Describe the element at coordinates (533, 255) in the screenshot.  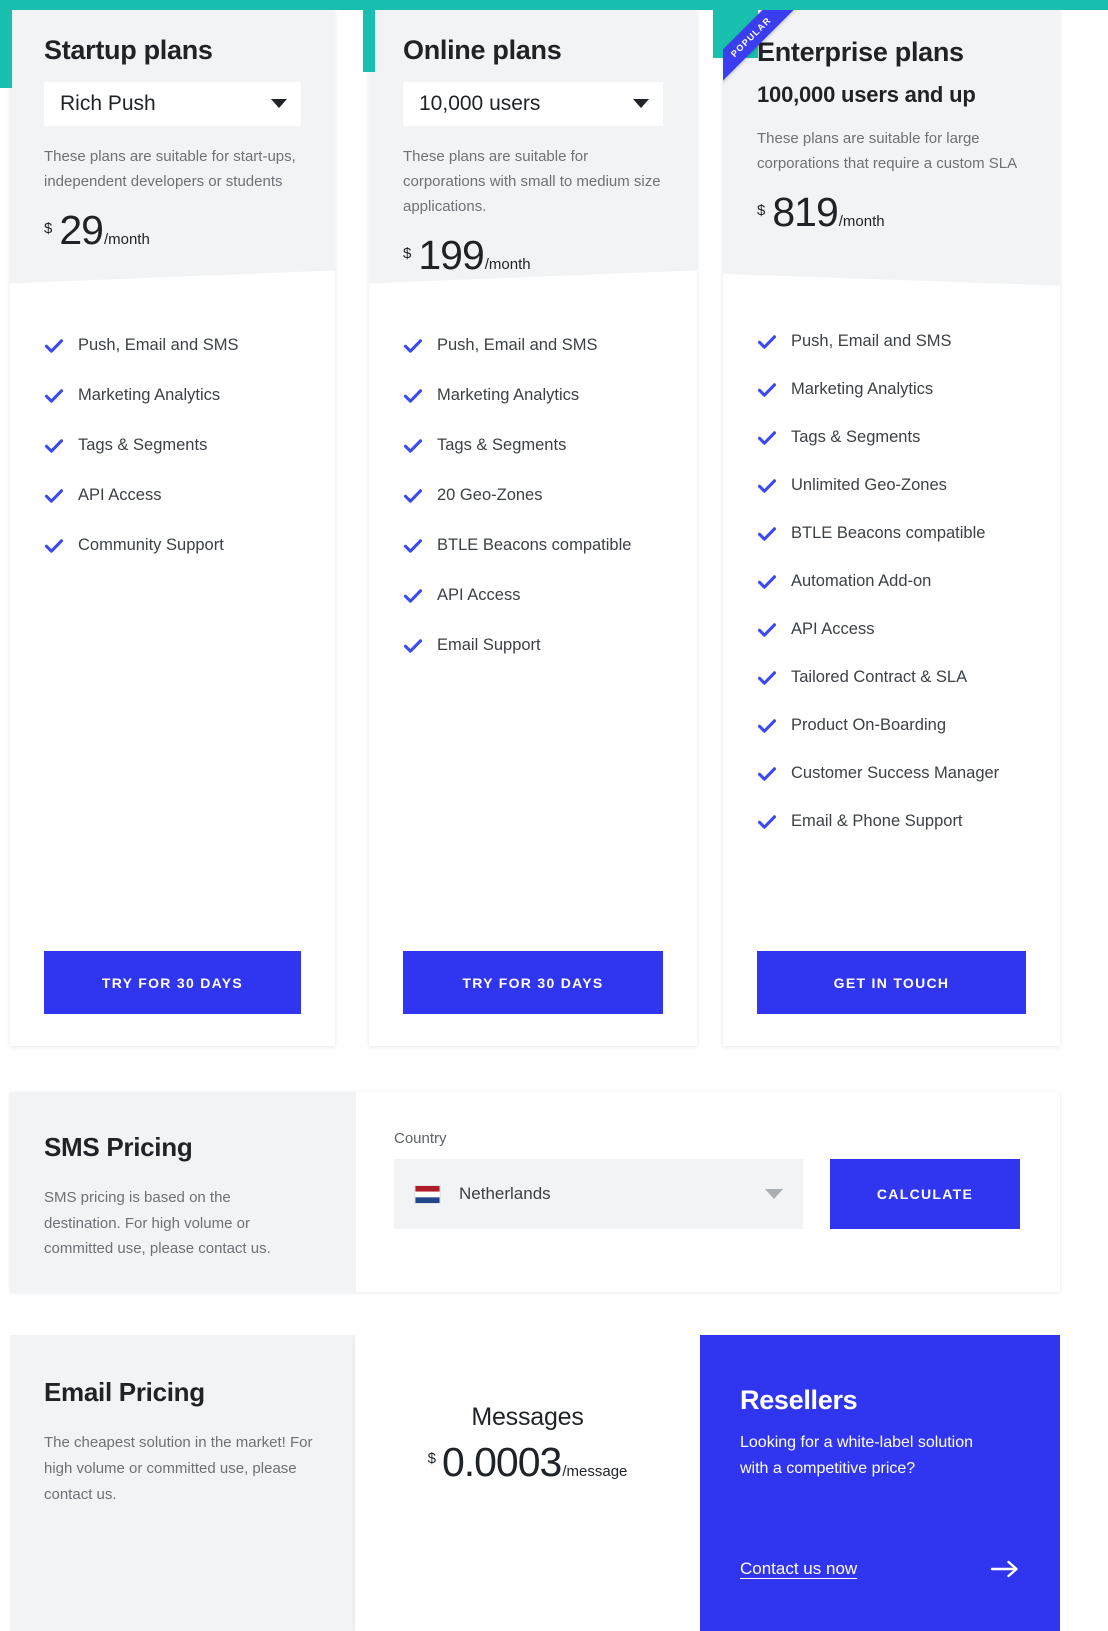
I see `plan-price: $ 199 /month` at that location.